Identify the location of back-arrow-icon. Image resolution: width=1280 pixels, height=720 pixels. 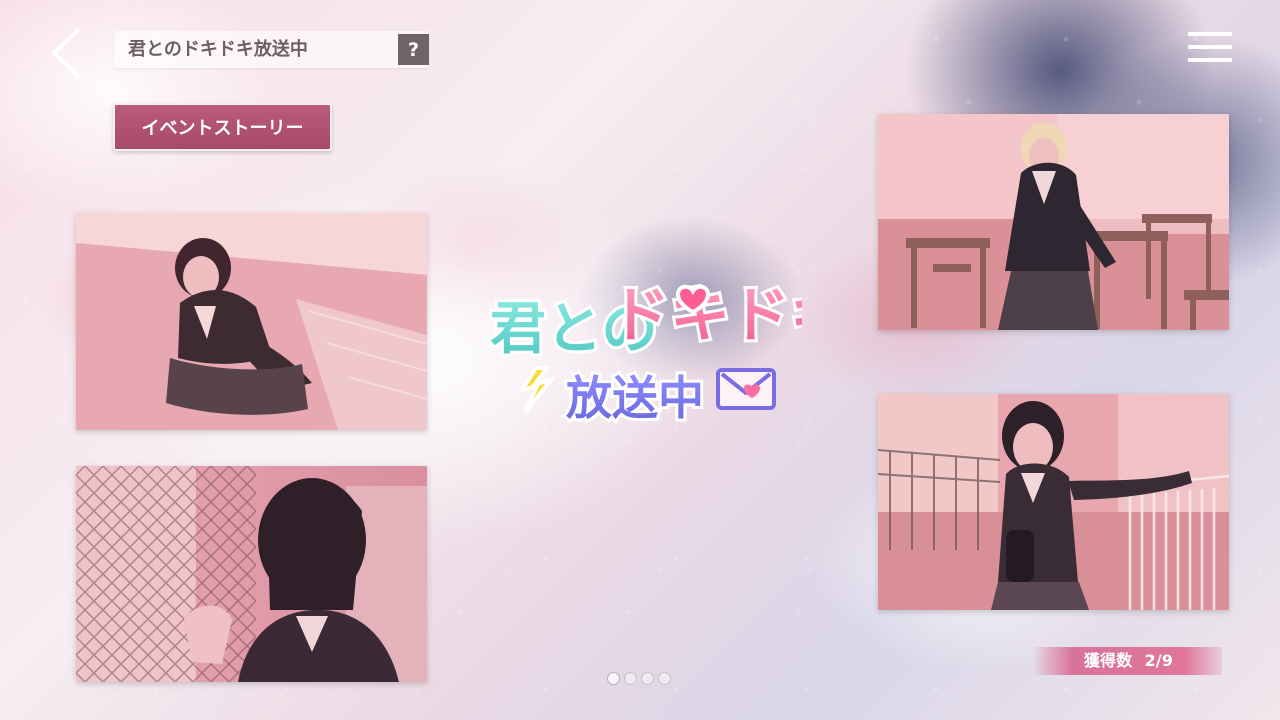
(66, 53).